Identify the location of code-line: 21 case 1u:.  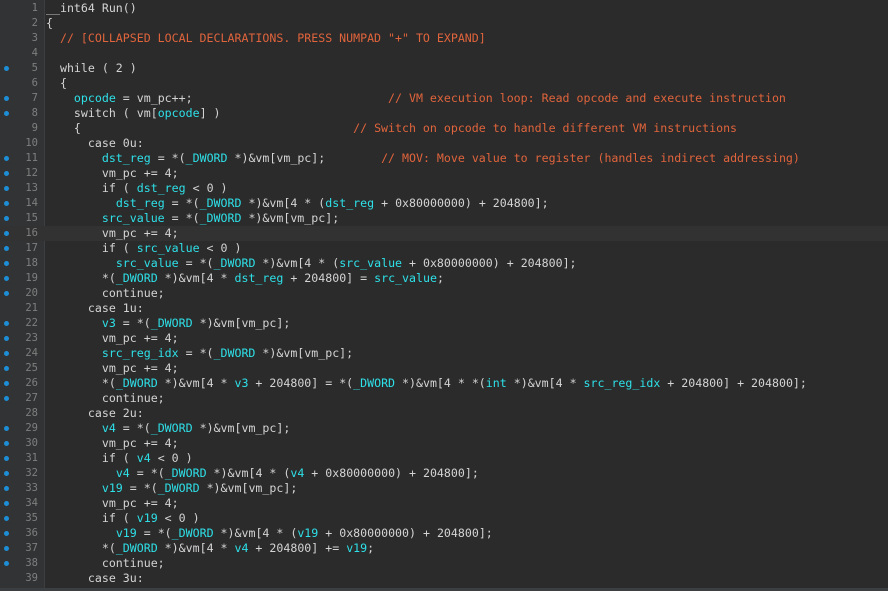
(444, 308).